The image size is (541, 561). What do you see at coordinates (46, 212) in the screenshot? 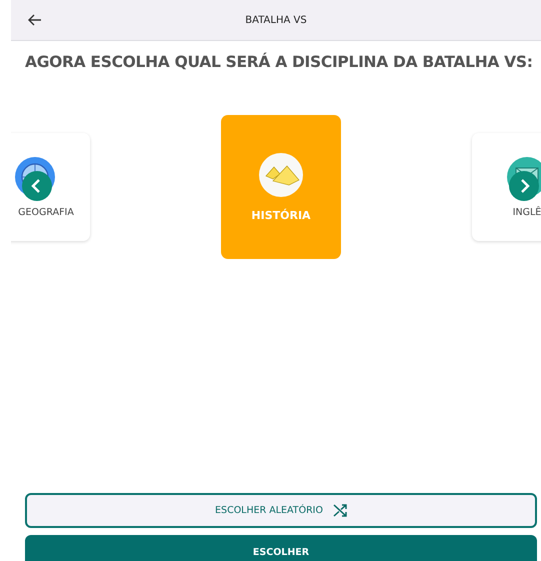
I see `subject-name: GEOGRAFIA` at bounding box center [46, 212].